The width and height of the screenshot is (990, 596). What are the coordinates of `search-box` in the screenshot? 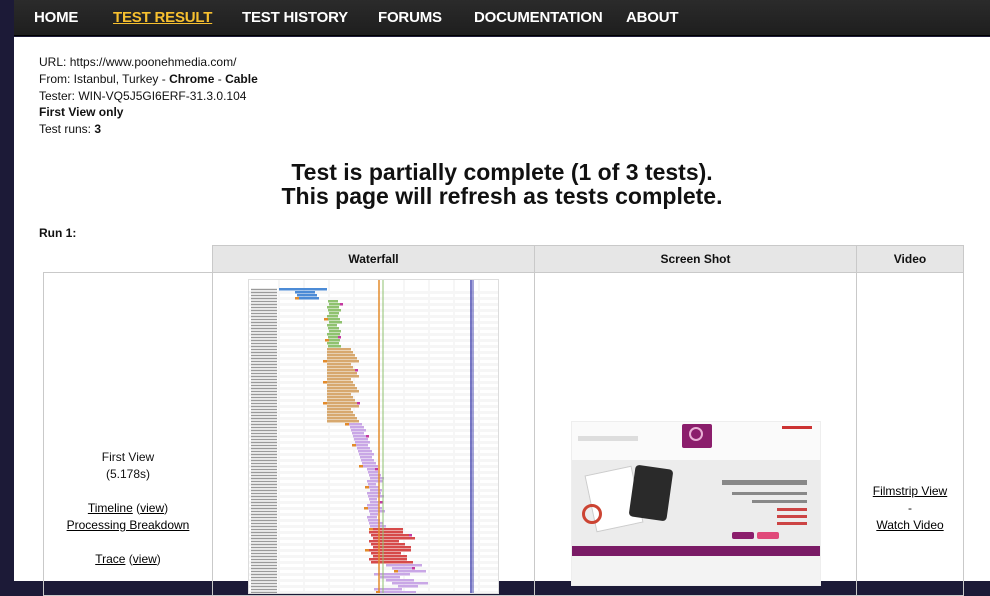 It's located at (608, 438).